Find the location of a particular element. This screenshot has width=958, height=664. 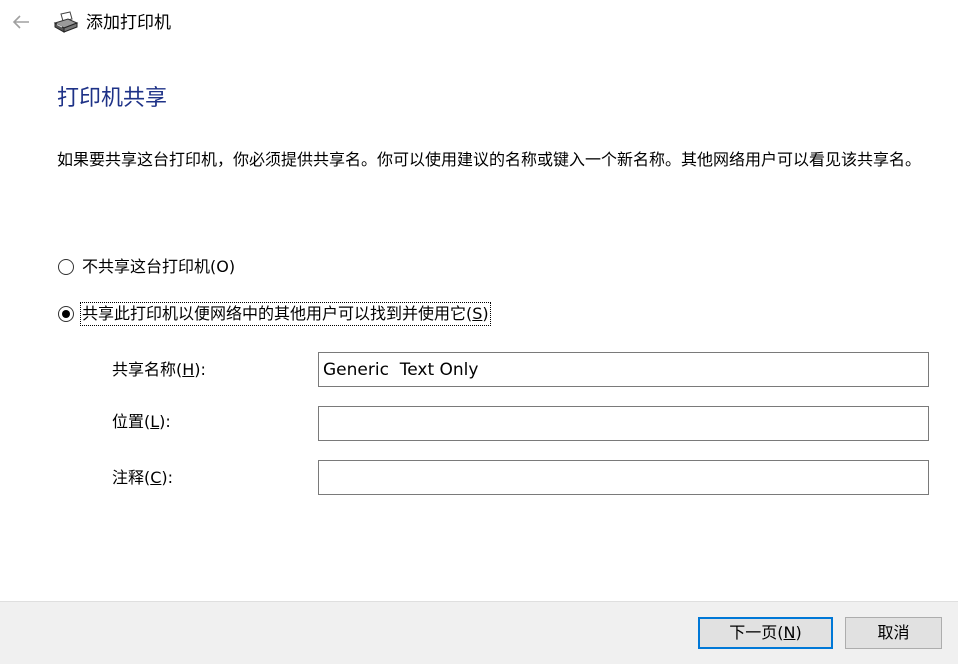

radio-share: 共享此打印机以便网络中的其他用户可以找到并使用它(S) is located at coordinates (274, 314).